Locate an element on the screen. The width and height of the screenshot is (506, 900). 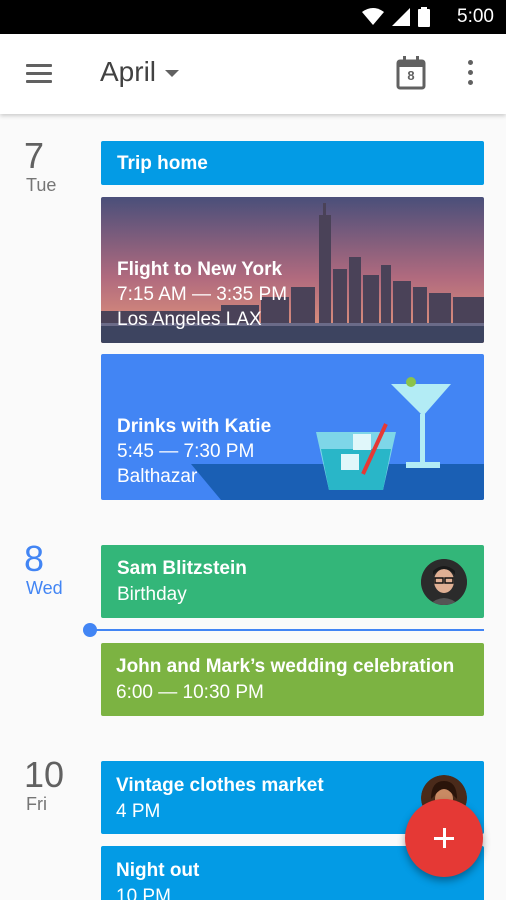
today-day-number: 8 is located at coordinates (411, 75).